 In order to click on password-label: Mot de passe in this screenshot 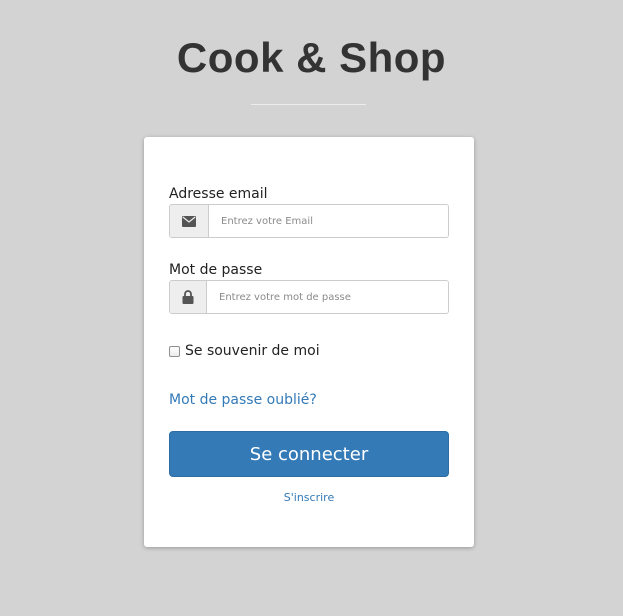, I will do `click(216, 270)`.